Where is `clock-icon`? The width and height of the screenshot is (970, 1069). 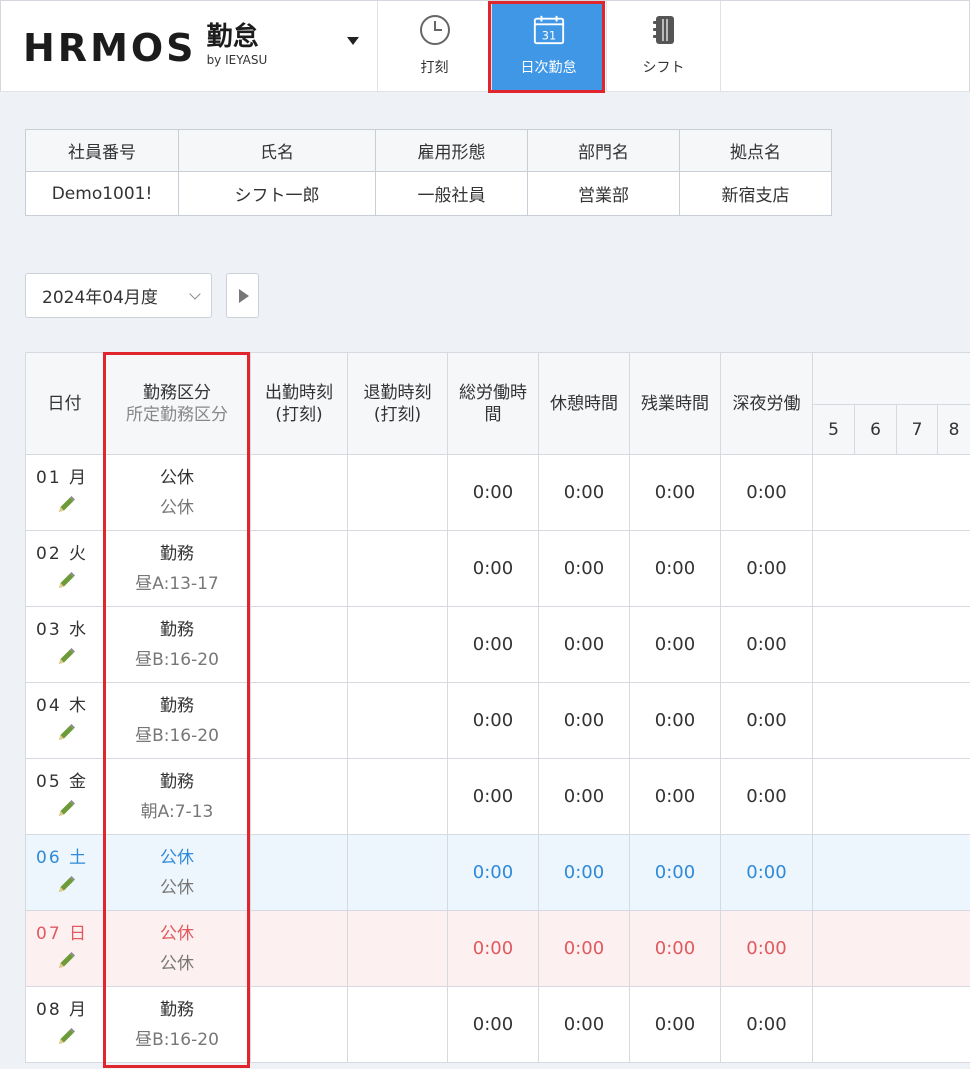
clock-icon is located at coordinates (435, 30).